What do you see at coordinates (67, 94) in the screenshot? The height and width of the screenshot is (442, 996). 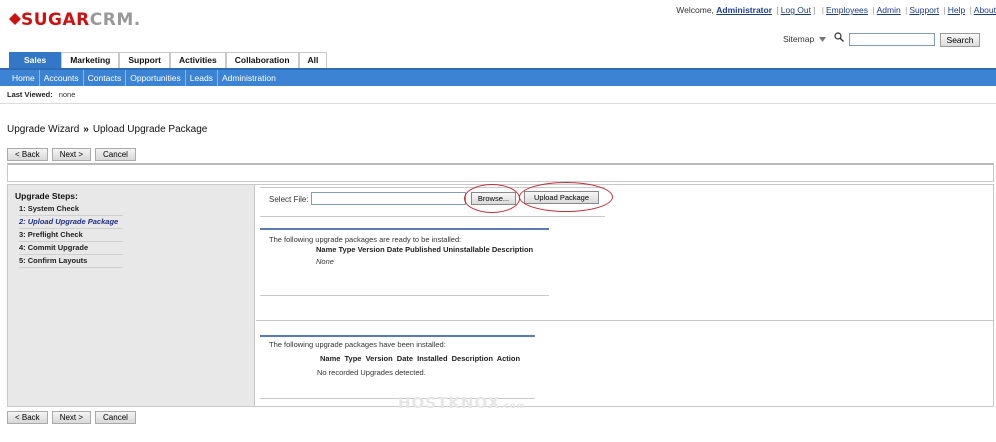 I see `last-viewed-value: none` at bounding box center [67, 94].